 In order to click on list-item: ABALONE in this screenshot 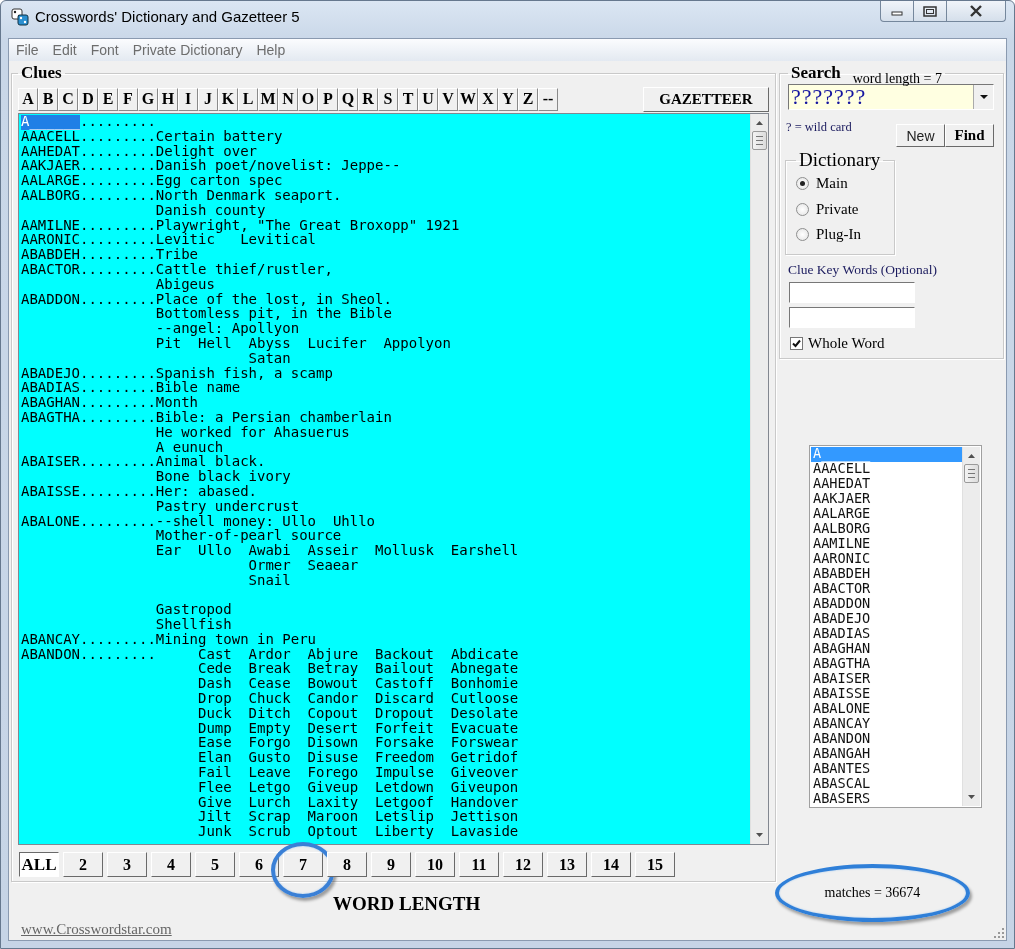, I will do `click(886, 709)`.